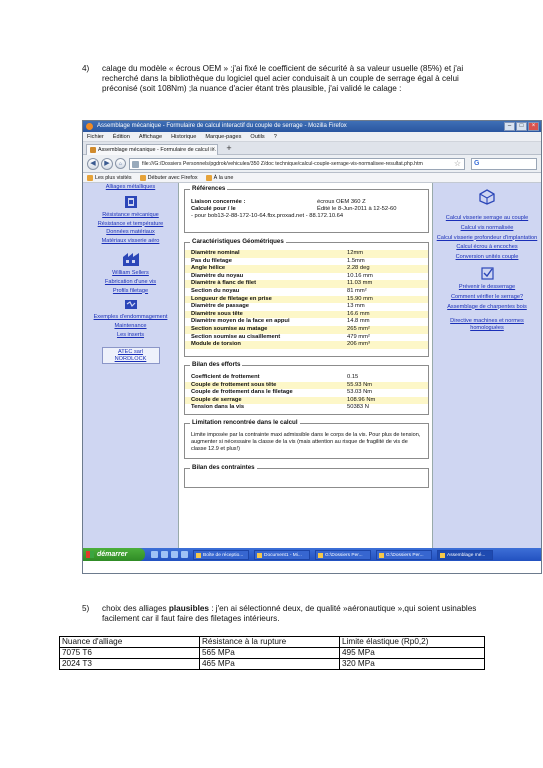 The image size is (543, 768). Describe the element at coordinates (129, 642) in the screenshot. I see `table-header: Nuance d'alliage` at that location.